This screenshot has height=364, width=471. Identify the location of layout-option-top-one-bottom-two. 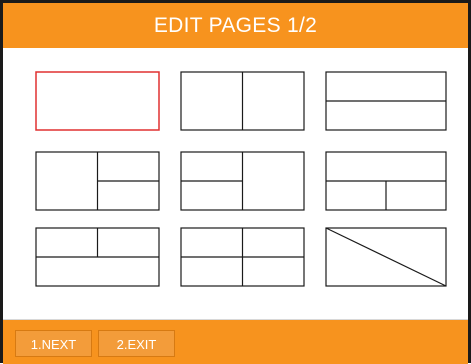
(386, 181).